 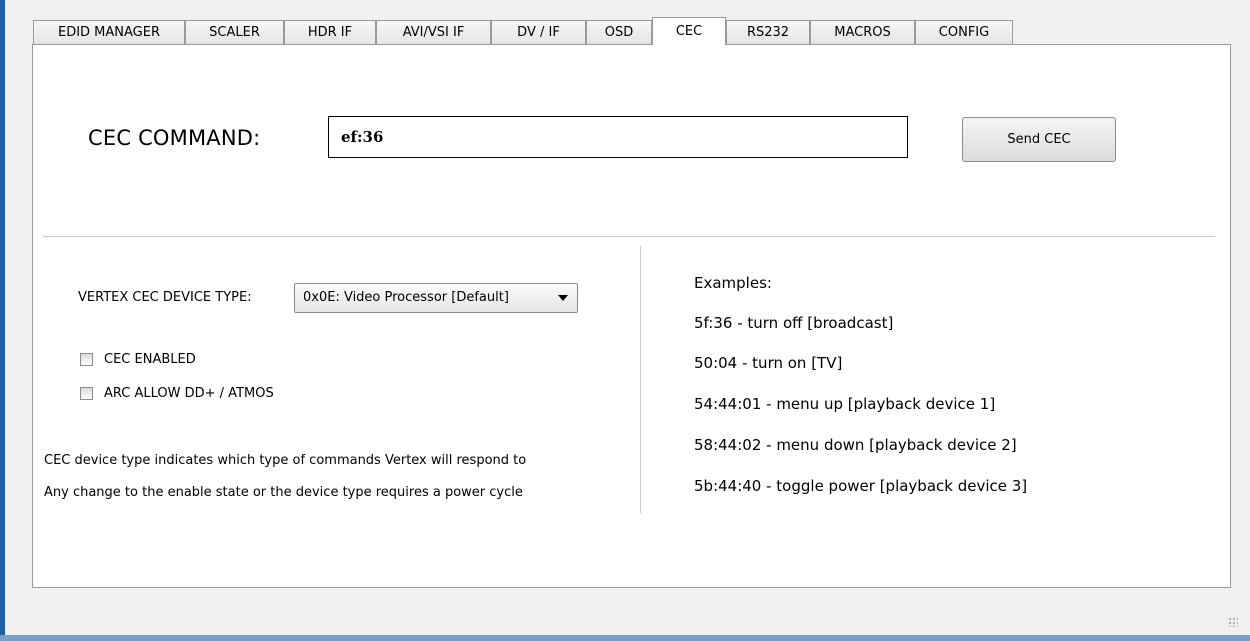 I want to click on example-line: 54:44:01 - menu up [playback device 1], so click(x=845, y=404).